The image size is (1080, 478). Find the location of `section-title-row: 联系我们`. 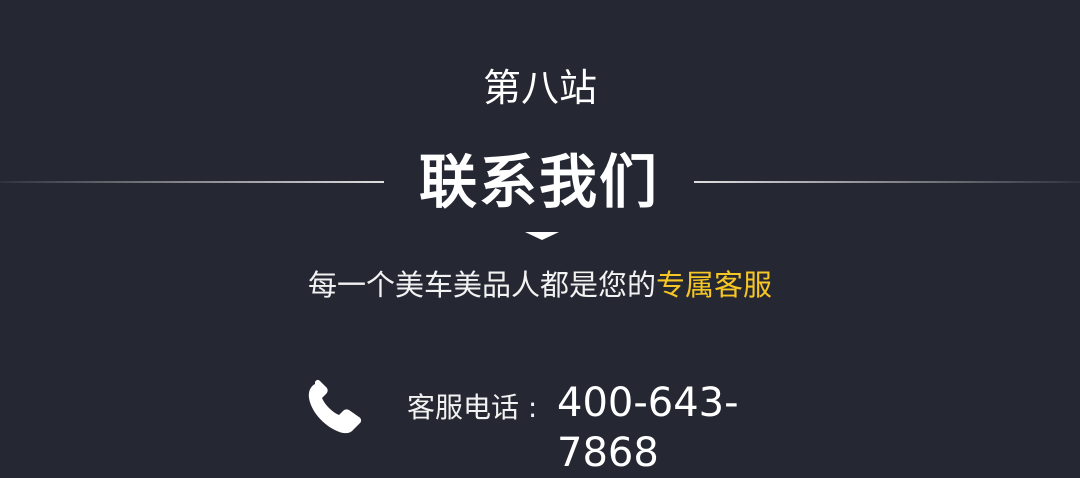

section-title-row: 联系我们 is located at coordinates (540, 182).